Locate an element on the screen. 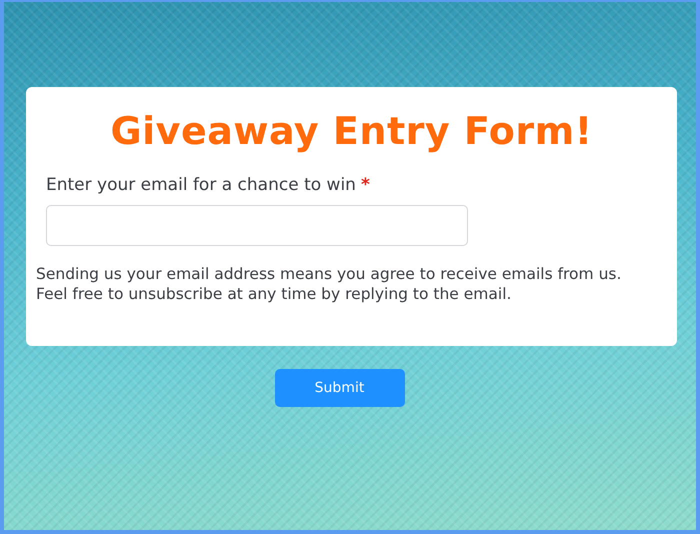 Image resolution: width=700 pixels, height=534 pixels. field-label: Enter your email for a chance to win is located at coordinates (201, 185).